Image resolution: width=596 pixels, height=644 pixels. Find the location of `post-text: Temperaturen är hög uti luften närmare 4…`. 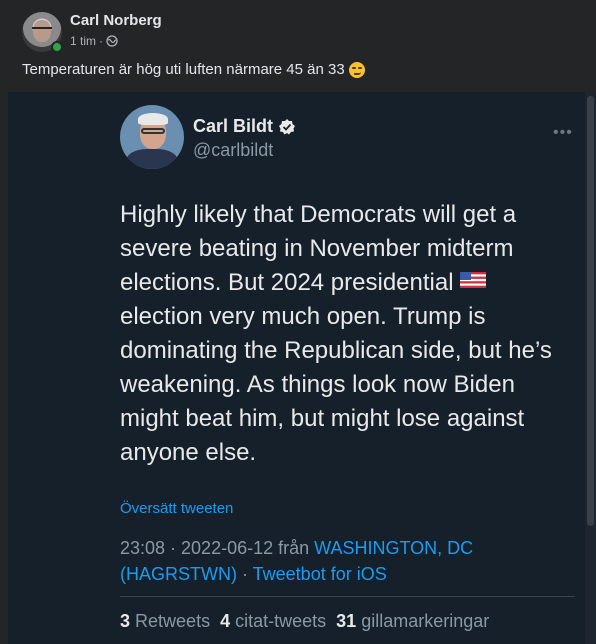

post-text: Temperaturen är hög uti luften närmare 4… is located at coordinates (193, 69).